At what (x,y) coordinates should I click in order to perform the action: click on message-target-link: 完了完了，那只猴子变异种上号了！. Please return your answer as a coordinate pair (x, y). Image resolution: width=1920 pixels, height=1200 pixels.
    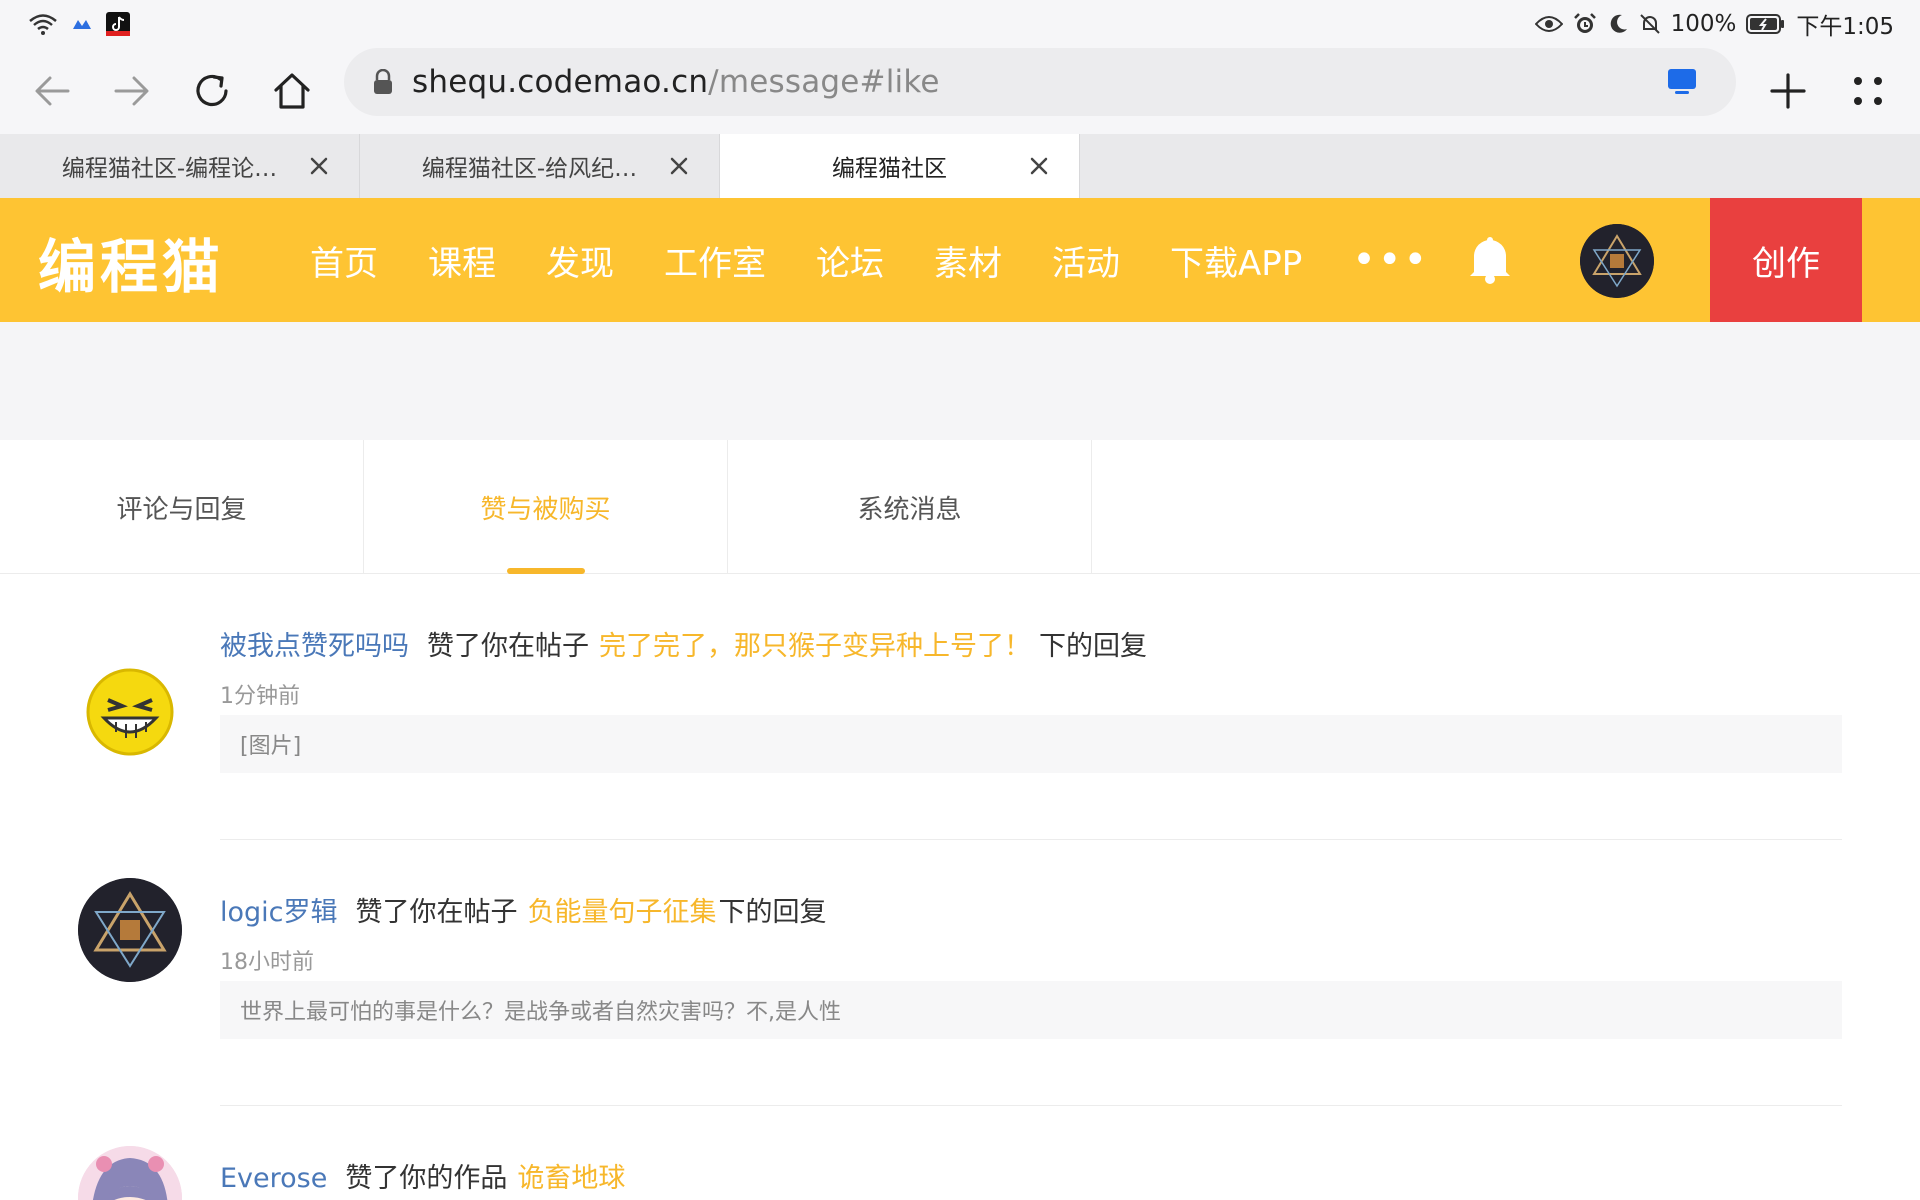
    Looking at the image, I should click on (815, 646).